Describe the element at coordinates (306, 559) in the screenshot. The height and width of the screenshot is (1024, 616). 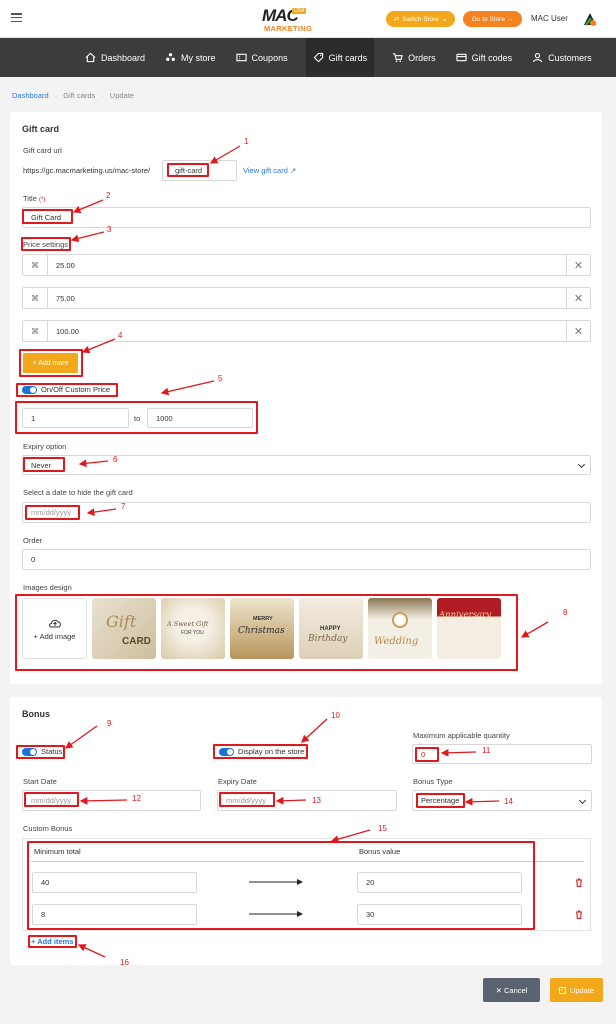
I see `order-input: 0` at that location.